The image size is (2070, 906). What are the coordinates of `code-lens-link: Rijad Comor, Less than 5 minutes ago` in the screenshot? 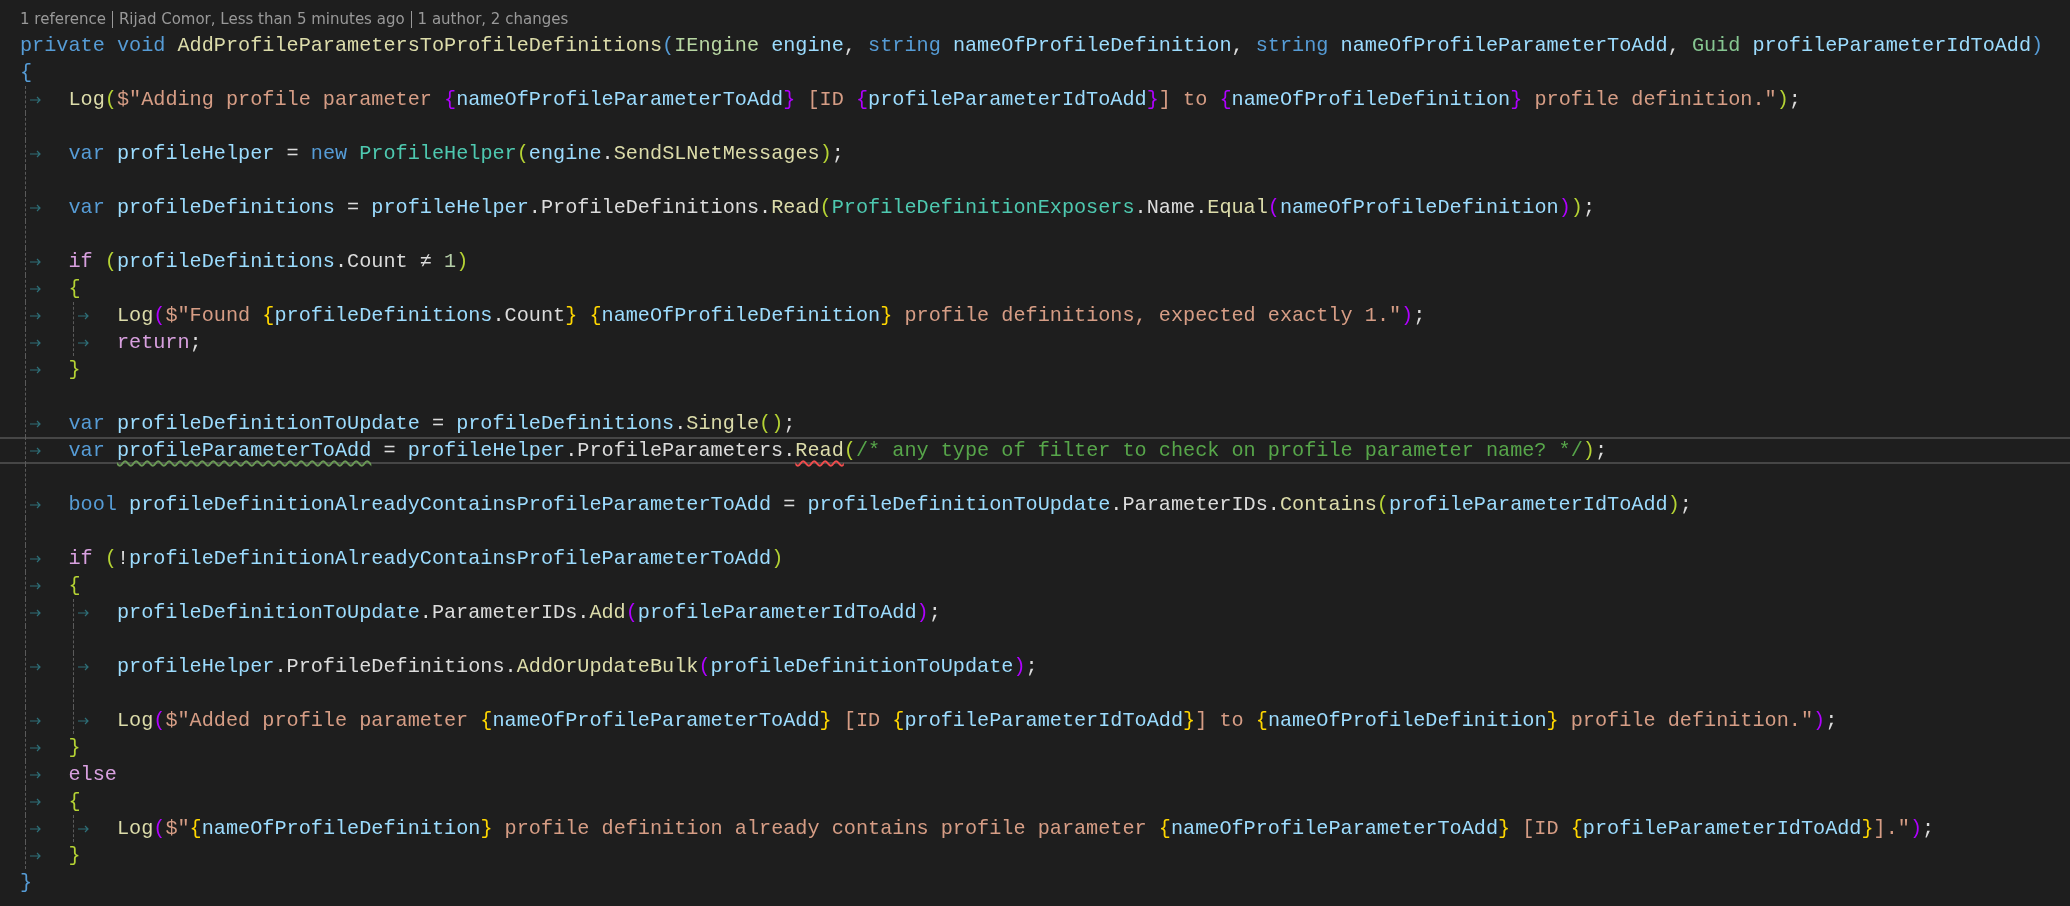 It's located at (261, 19).